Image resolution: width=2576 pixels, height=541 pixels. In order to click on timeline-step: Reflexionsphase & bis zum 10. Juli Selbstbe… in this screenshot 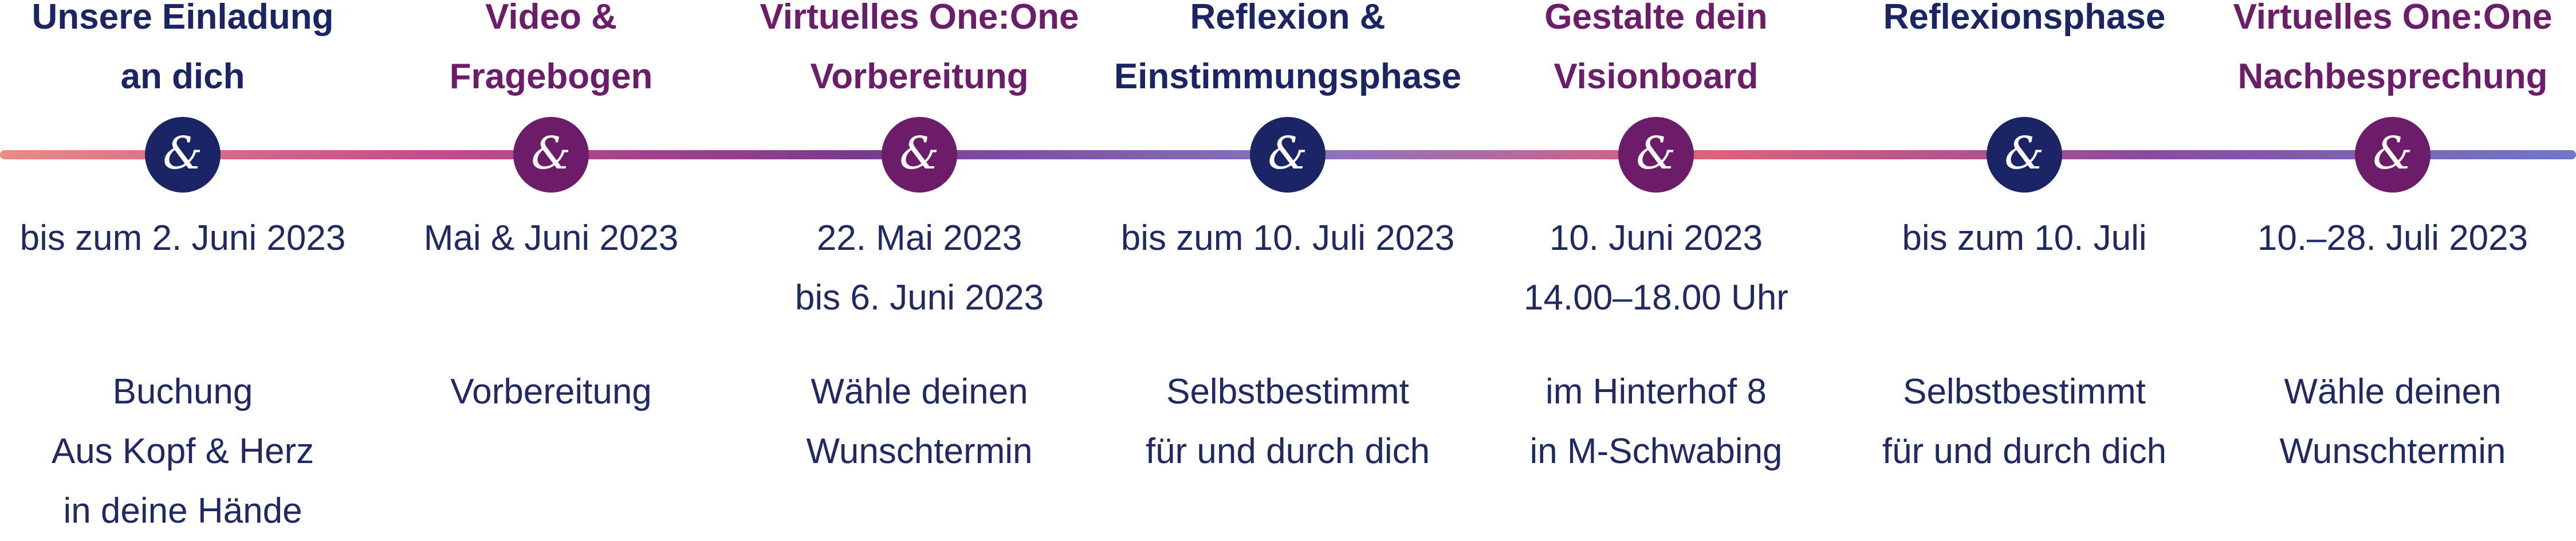, I will do `click(2024, 262)`.